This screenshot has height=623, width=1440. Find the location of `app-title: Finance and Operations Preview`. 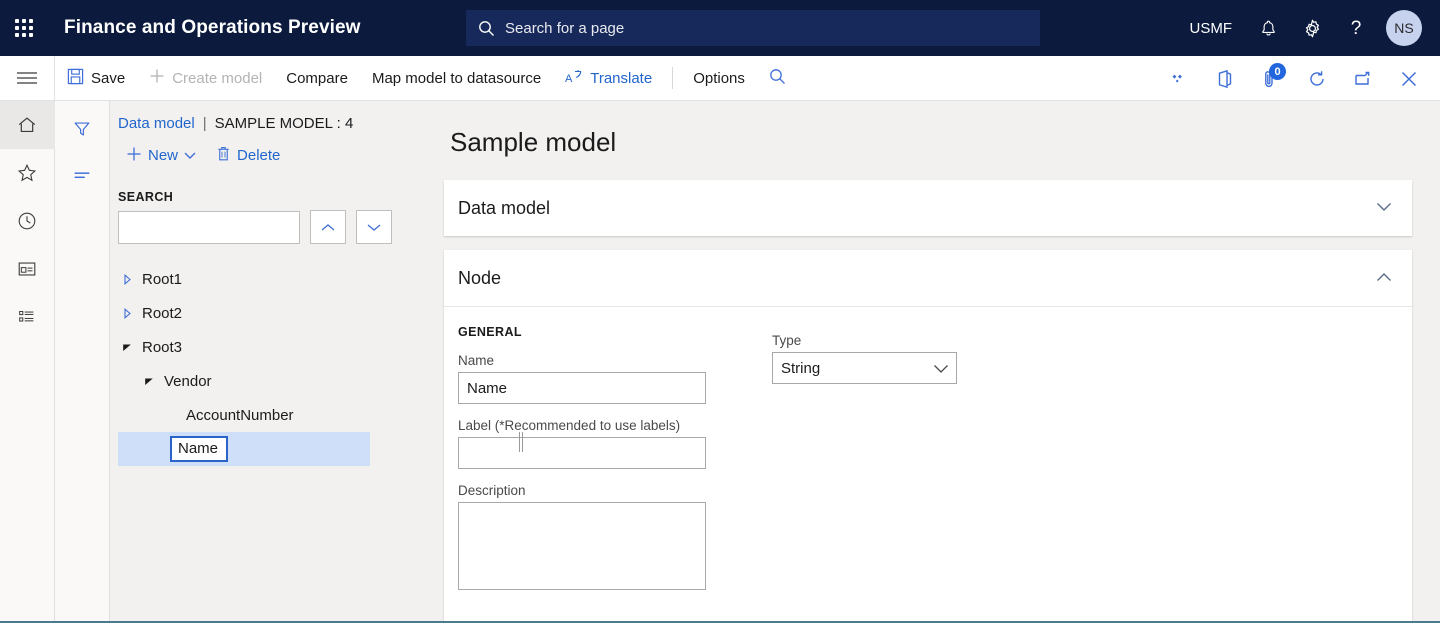

app-title: Finance and Operations Preview is located at coordinates (212, 27).